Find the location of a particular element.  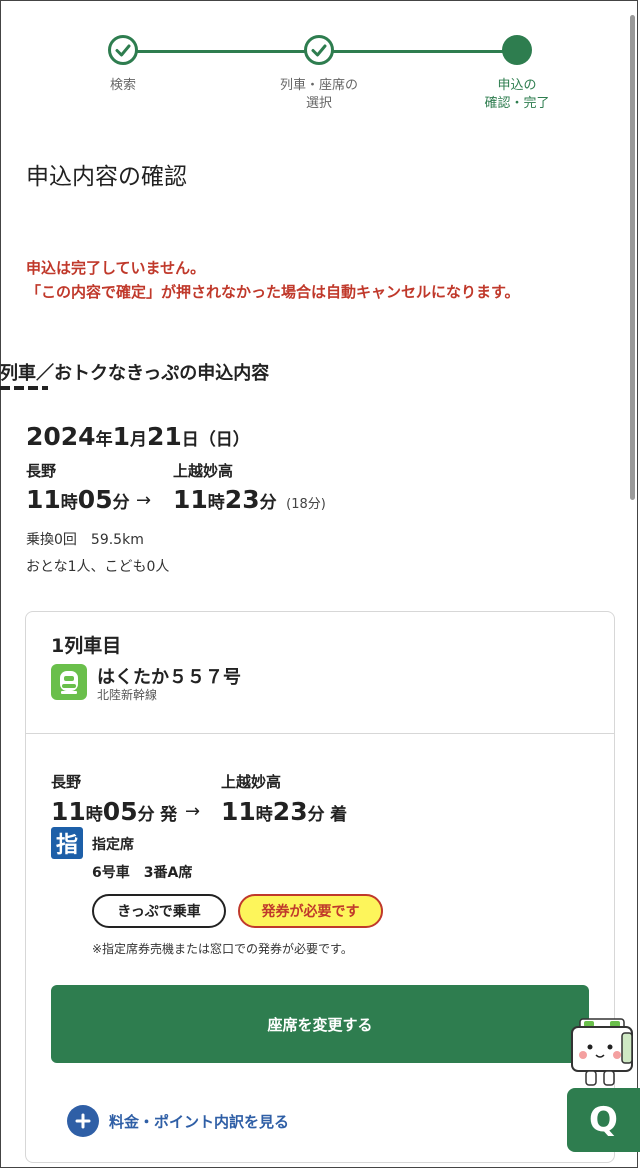

trip-to-station: 上越妙高 is located at coordinates (203, 471).